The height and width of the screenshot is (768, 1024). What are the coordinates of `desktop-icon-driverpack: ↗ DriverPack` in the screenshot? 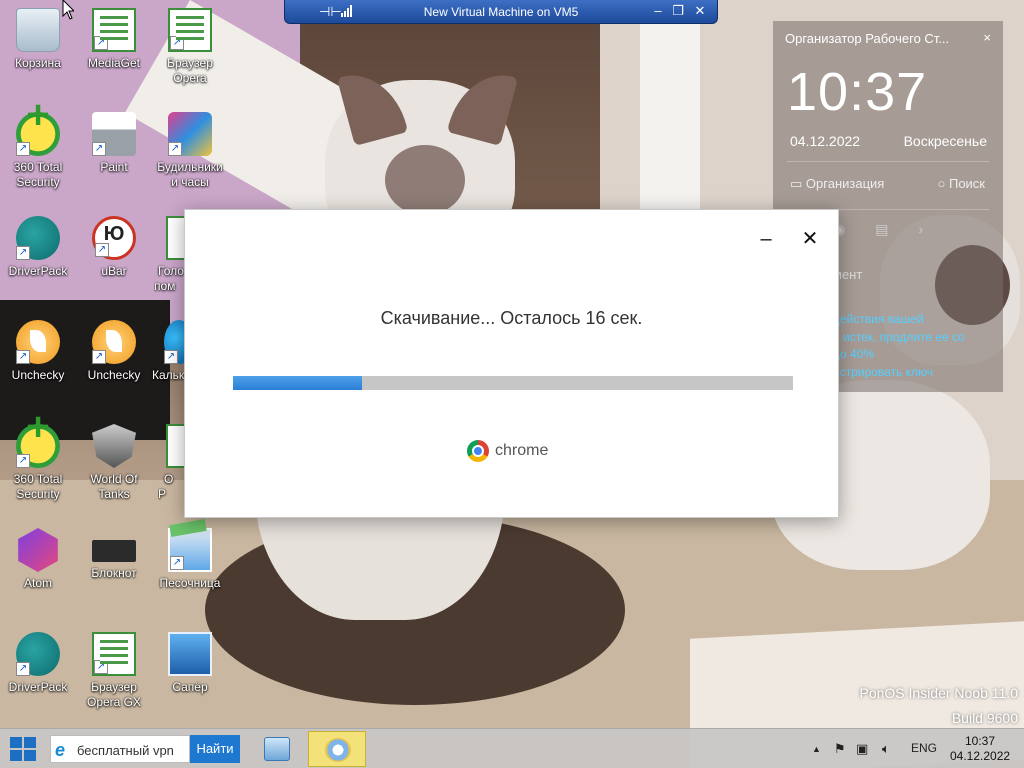 It's located at (38, 247).